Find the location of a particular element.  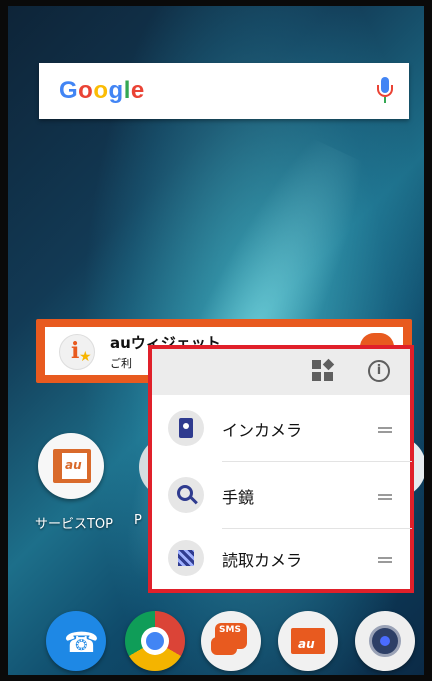

widgets-icon is located at coordinates (324, 371).